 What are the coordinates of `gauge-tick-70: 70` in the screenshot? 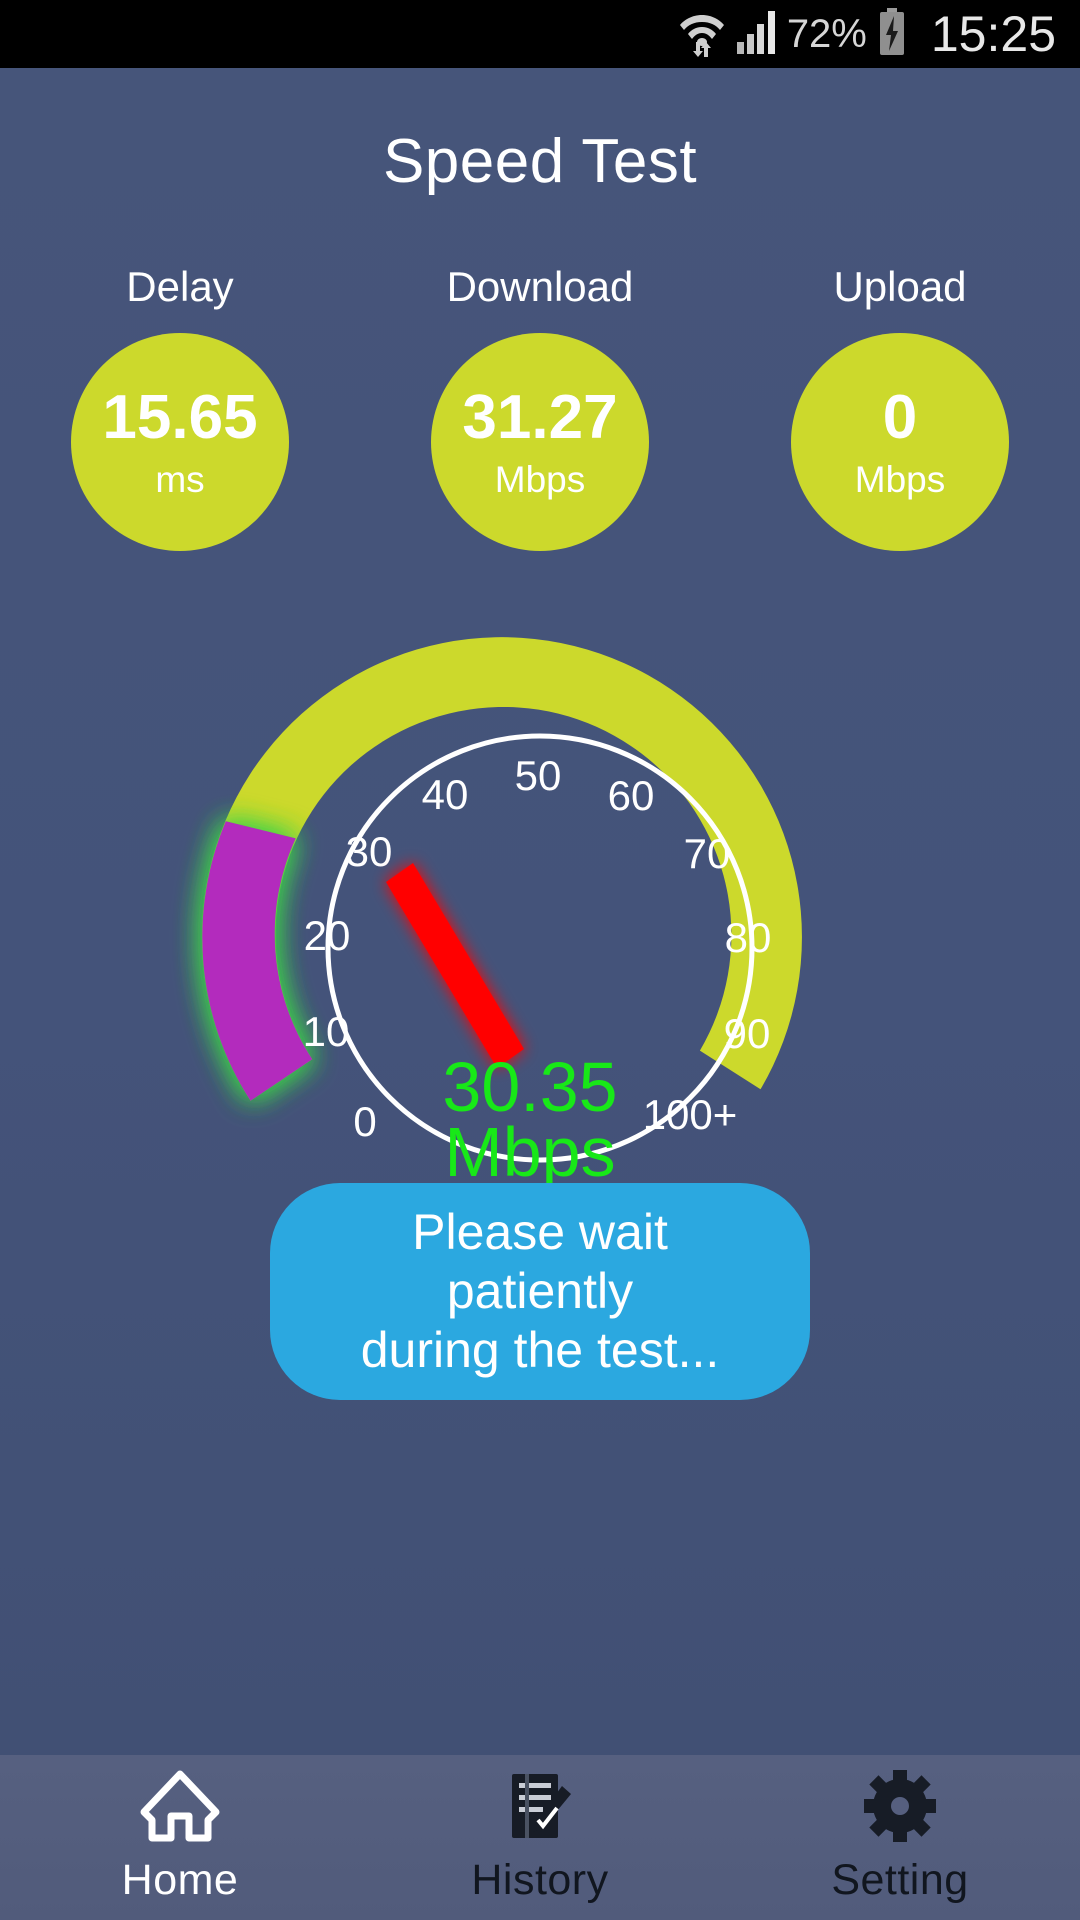 It's located at (707, 853).